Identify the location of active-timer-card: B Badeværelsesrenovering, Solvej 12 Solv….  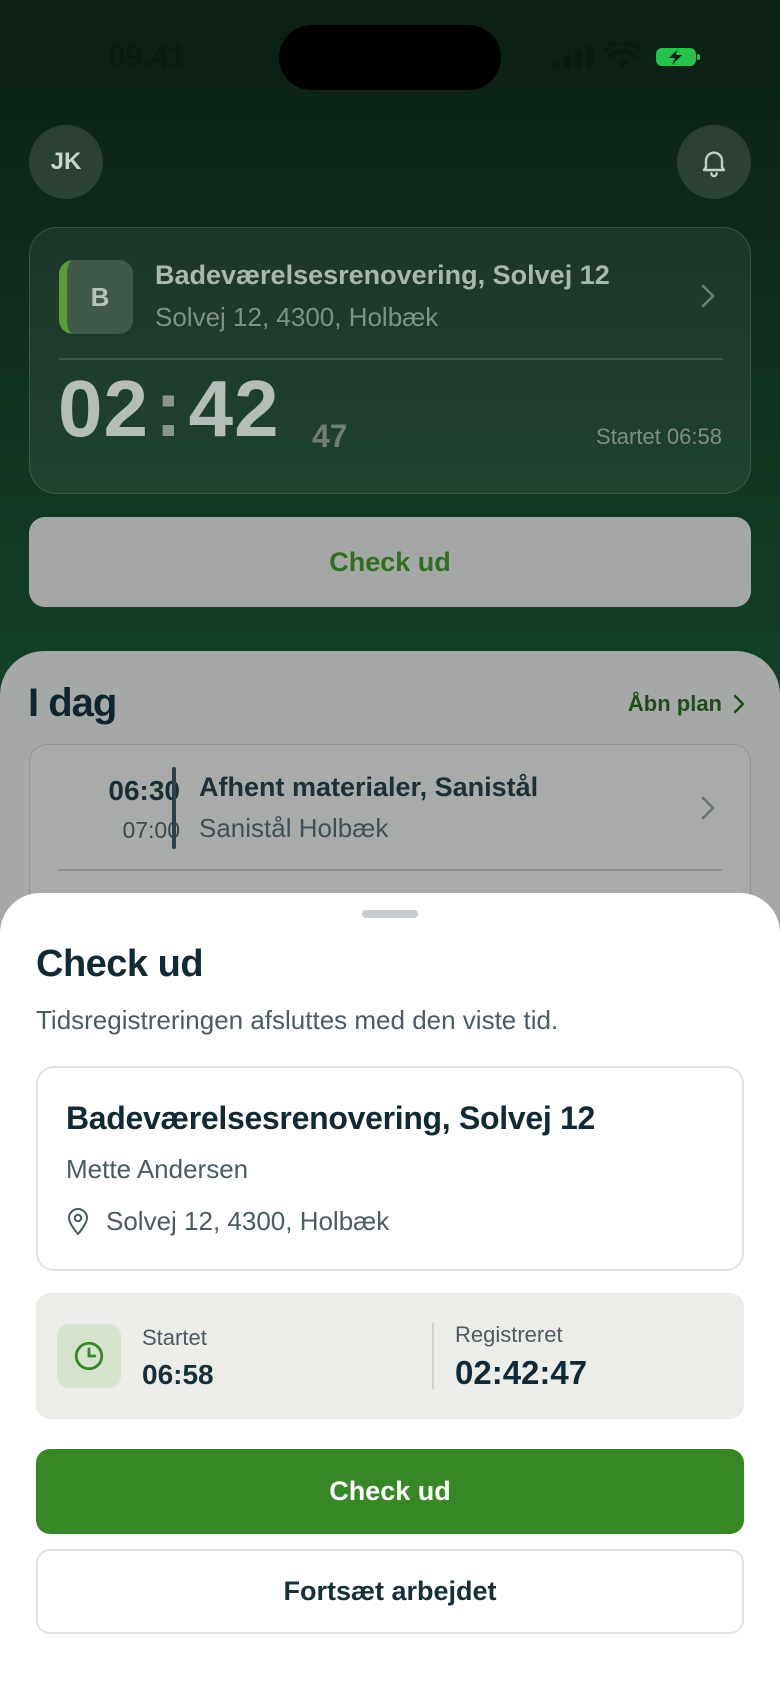
(390, 360).